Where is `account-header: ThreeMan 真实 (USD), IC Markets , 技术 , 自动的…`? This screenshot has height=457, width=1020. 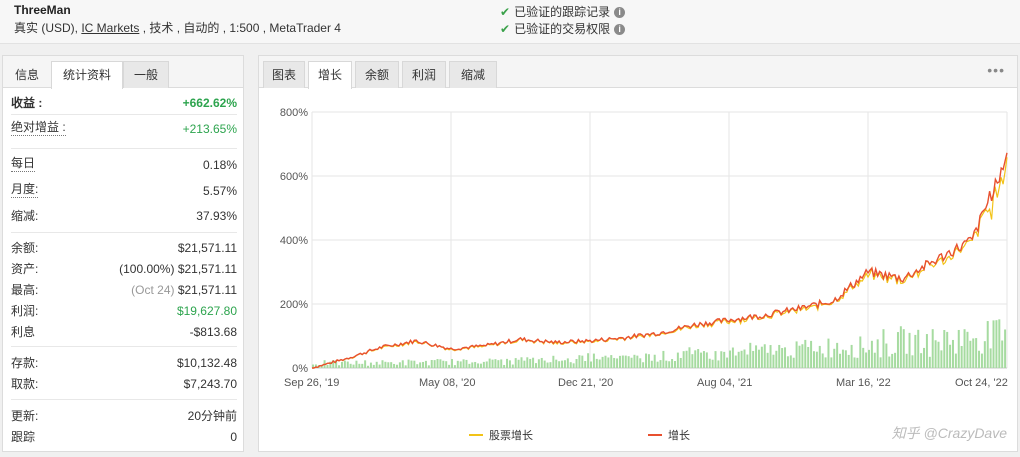
account-header: ThreeMan 真实 (USD), IC Markets , 技术 , 自动的… is located at coordinates (510, 22).